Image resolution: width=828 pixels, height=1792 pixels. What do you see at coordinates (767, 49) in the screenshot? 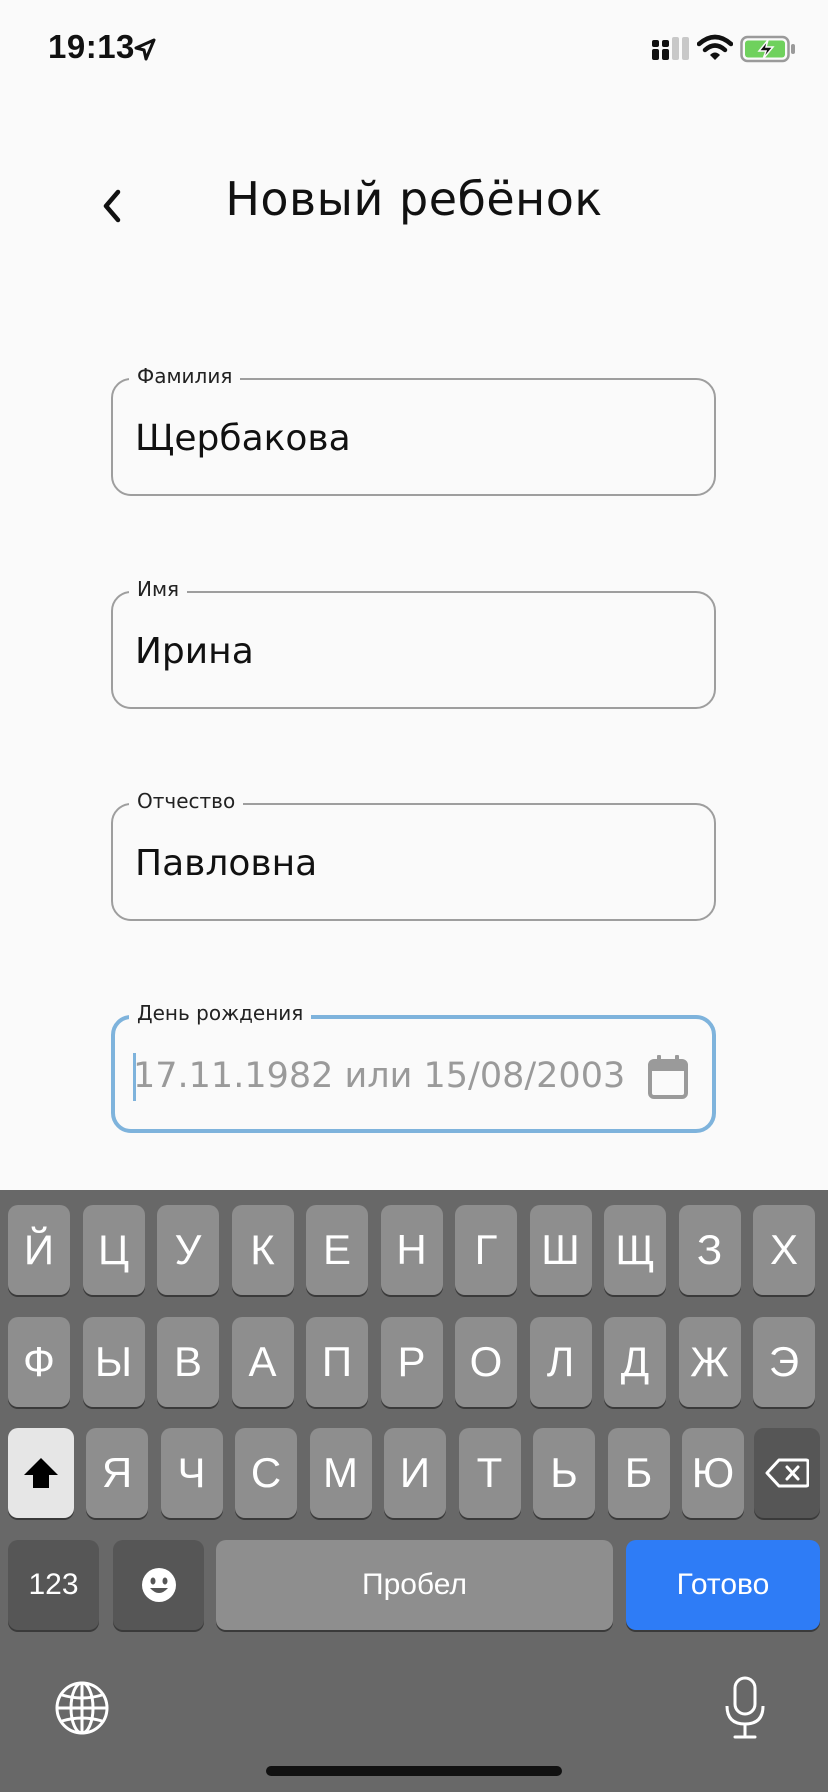
I see `battery-charging-icon` at bounding box center [767, 49].